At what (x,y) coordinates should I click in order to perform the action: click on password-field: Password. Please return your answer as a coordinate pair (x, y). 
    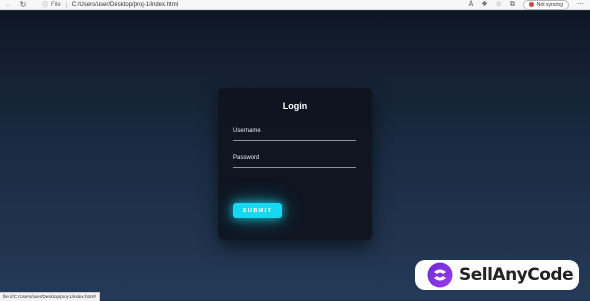
    Looking at the image, I should click on (294, 161).